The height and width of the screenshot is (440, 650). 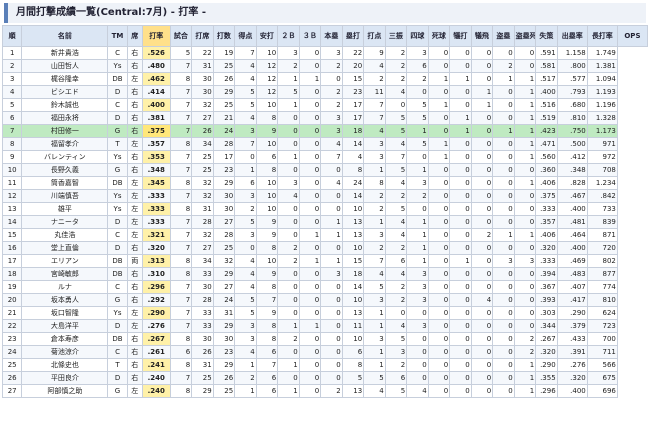 What do you see at coordinates (65, 79) in the screenshot?
I see `player-name-link: 梶谷隆幸` at bounding box center [65, 79].